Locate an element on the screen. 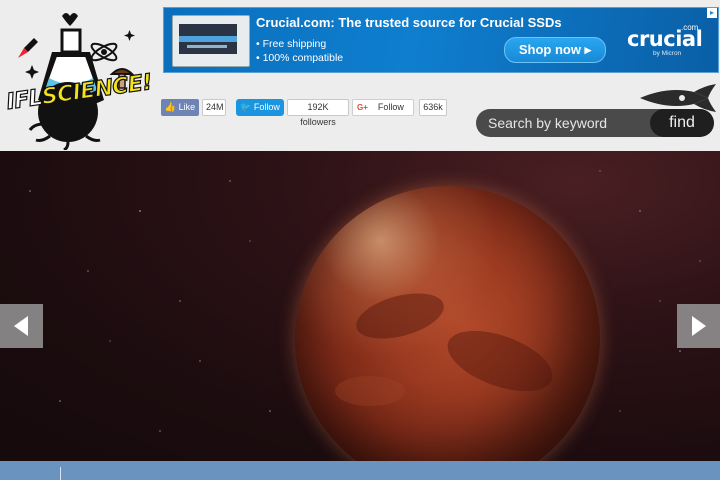  twitter-follower-count: 192K followers is located at coordinates (318, 113).